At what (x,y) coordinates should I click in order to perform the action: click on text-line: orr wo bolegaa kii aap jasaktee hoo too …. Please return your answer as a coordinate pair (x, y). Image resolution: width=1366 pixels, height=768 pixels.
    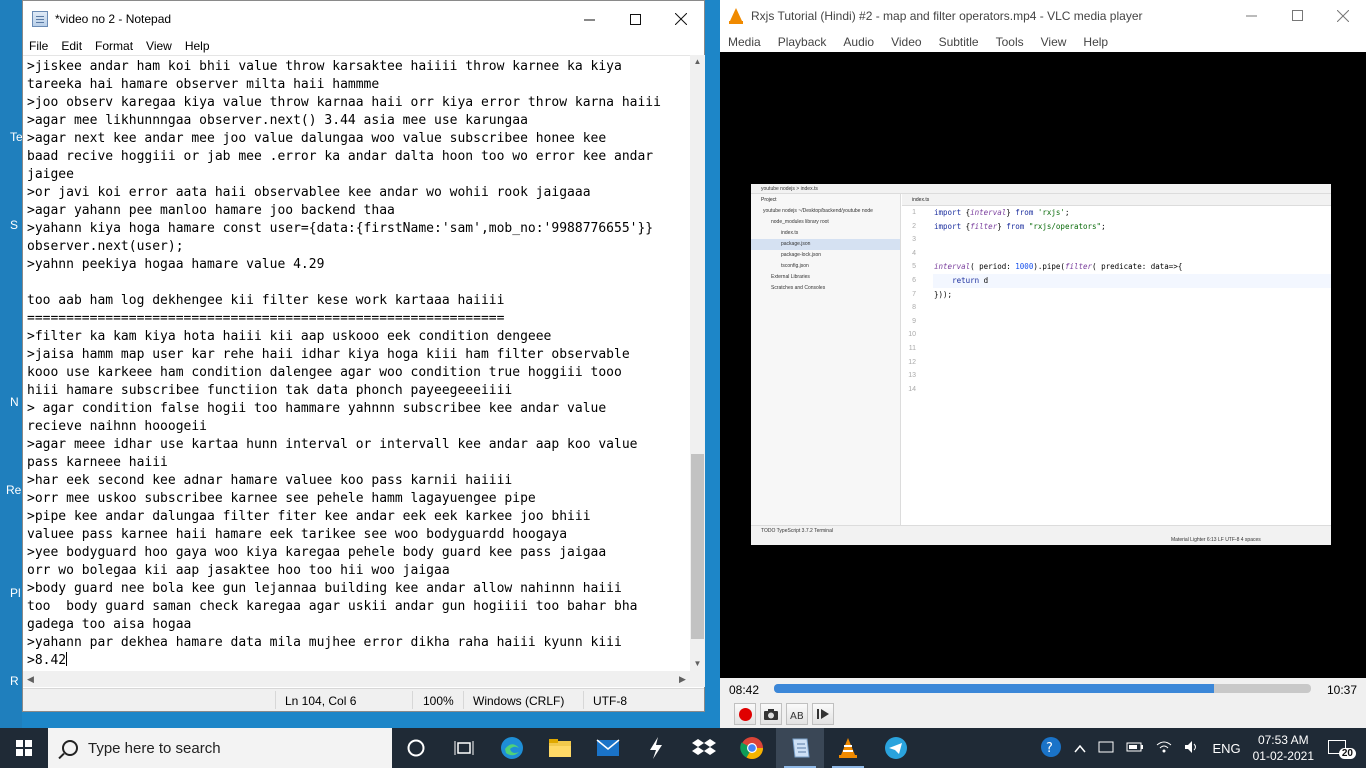
    Looking at the image, I should click on (238, 570).